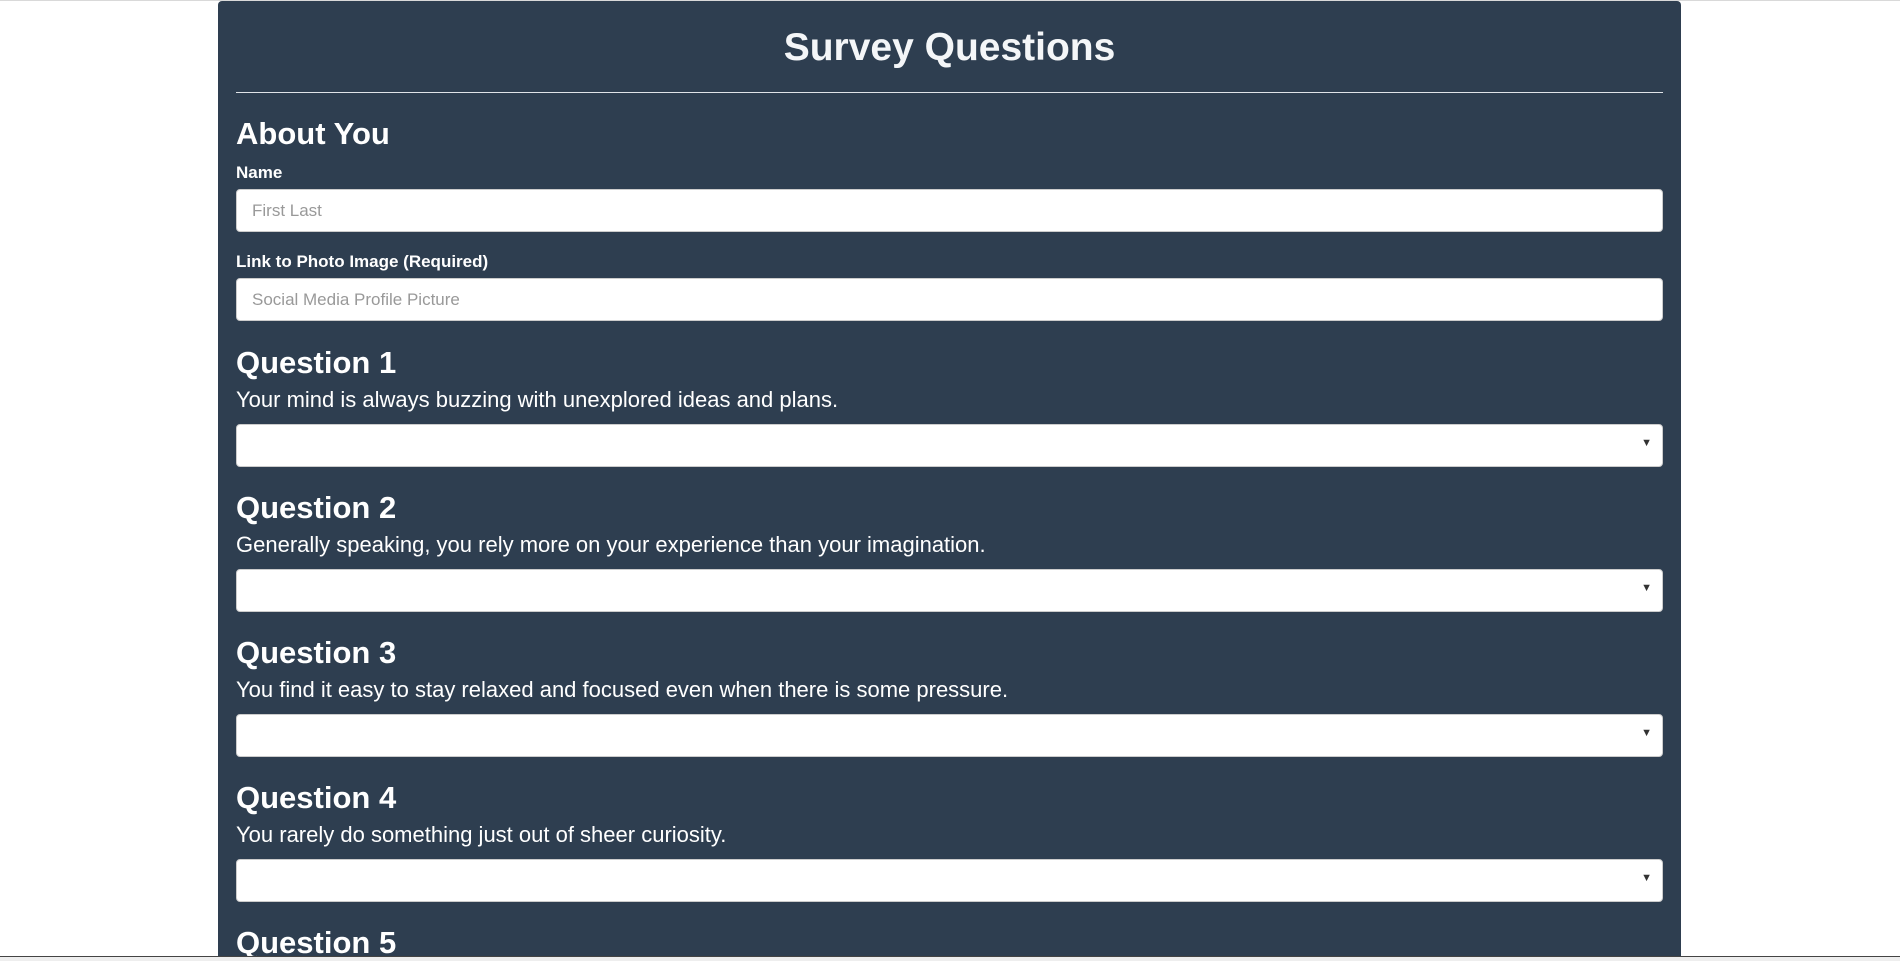  Describe the element at coordinates (949, 299) in the screenshot. I see `photo-link-input` at that location.